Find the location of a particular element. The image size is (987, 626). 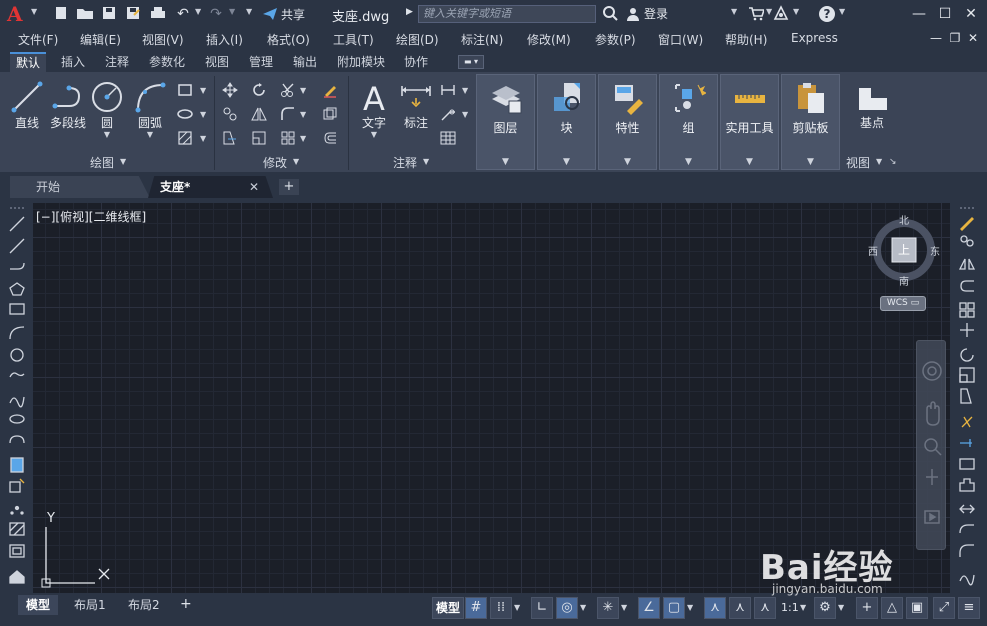

tab-parametric: 参数化 is located at coordinates (167, 62).